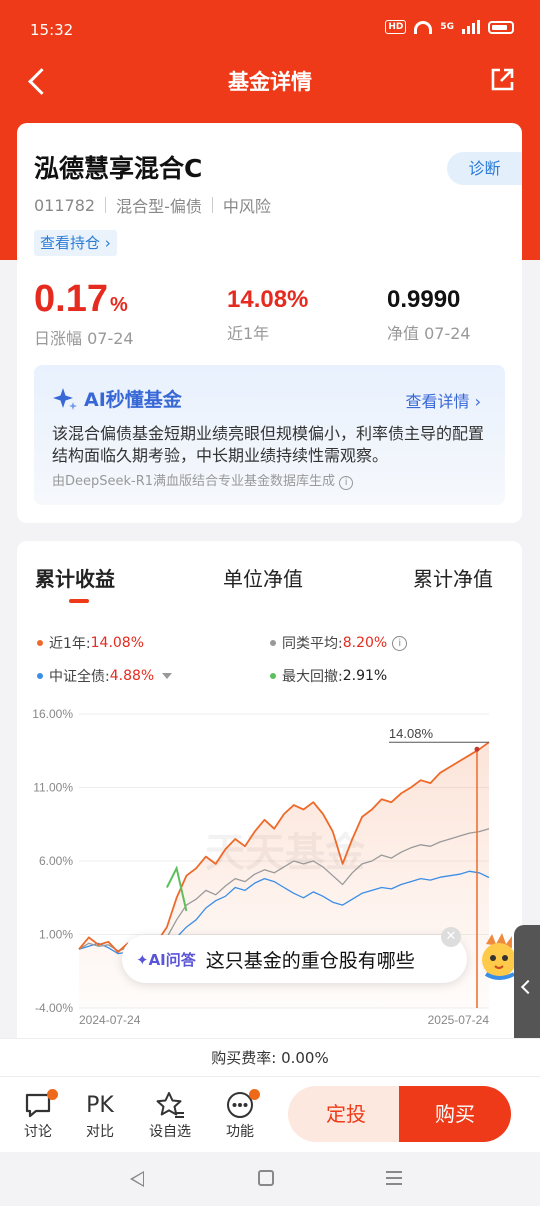 The image size is (540, 1206). I want to click on yearly-return-value: 14.08%, so click(268, 299).